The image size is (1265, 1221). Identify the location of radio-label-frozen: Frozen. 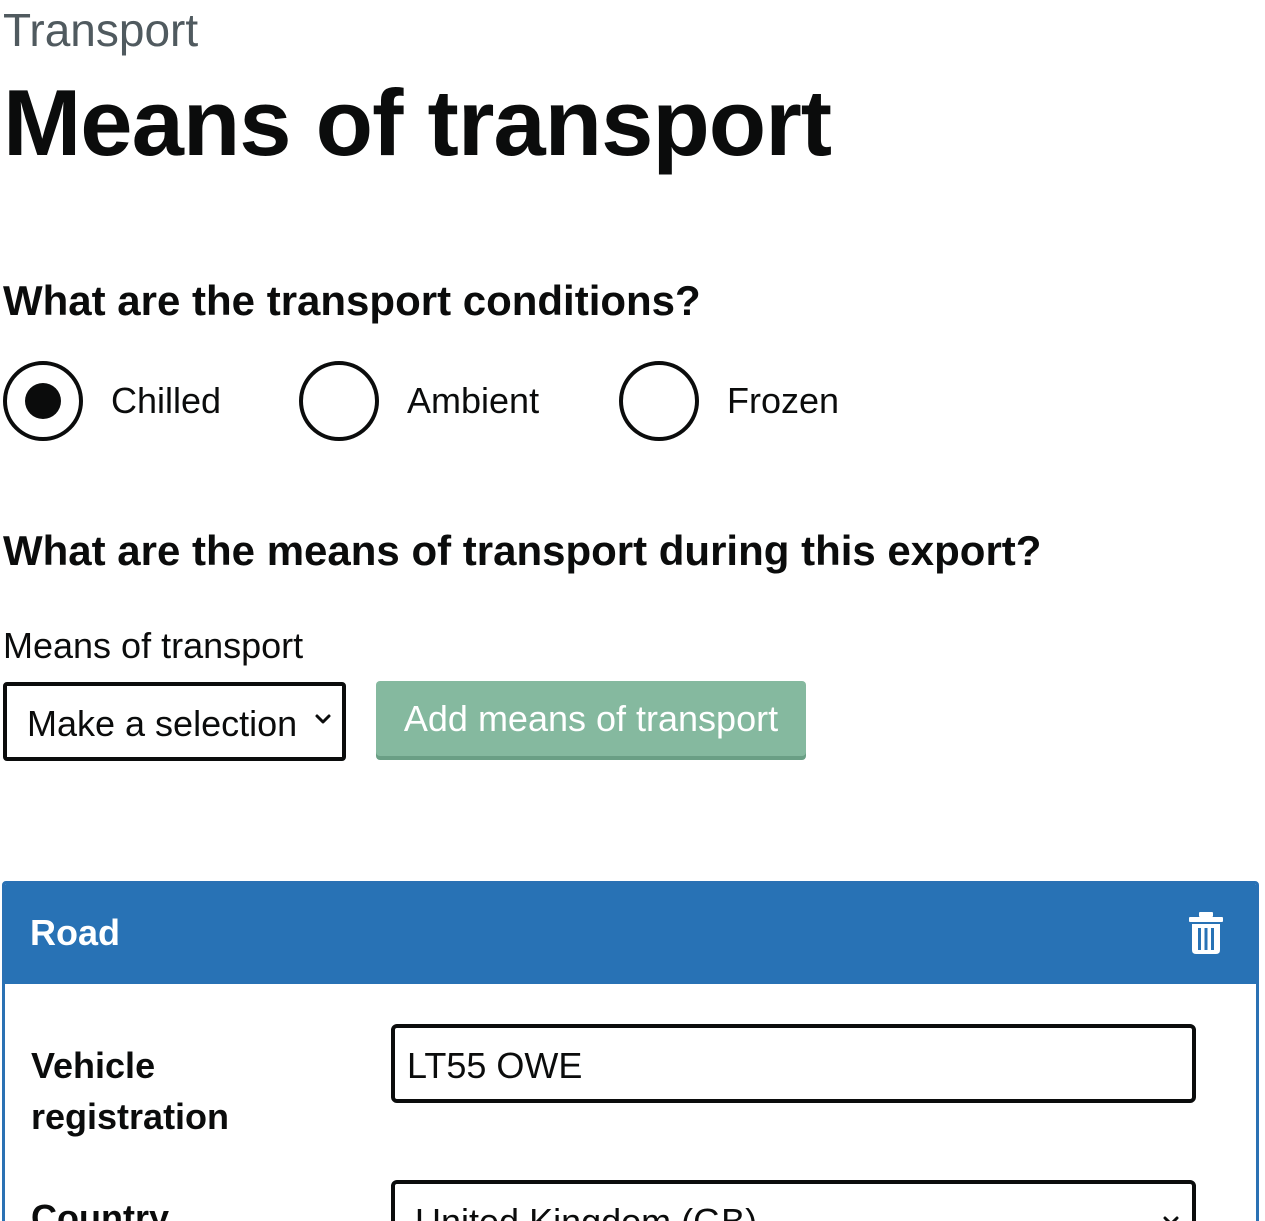
(783, 401).